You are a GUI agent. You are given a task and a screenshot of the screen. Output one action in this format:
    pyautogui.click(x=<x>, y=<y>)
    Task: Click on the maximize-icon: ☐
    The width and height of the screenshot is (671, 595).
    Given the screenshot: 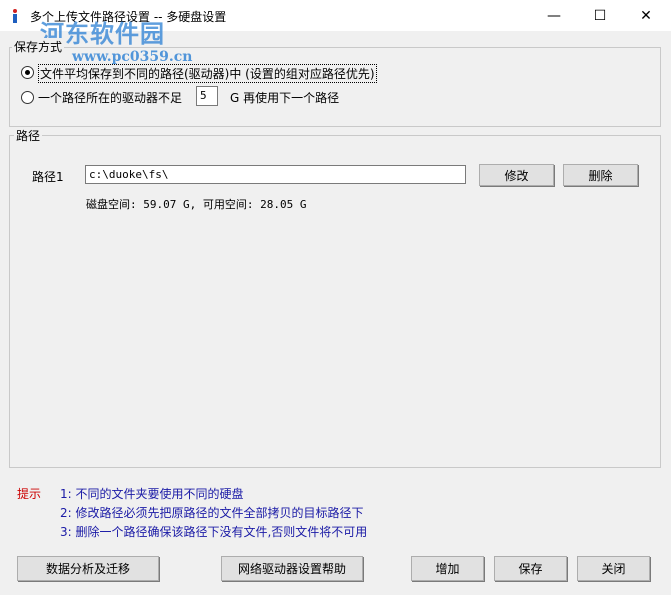 What is the action you would take?
    pyautogui.click(x=600, y=15)
    